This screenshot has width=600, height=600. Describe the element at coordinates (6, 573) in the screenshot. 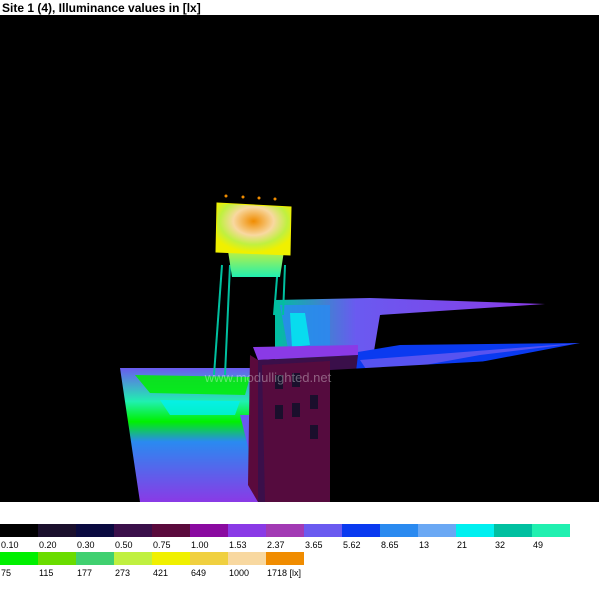

I see `legend-label: 75` at that location.